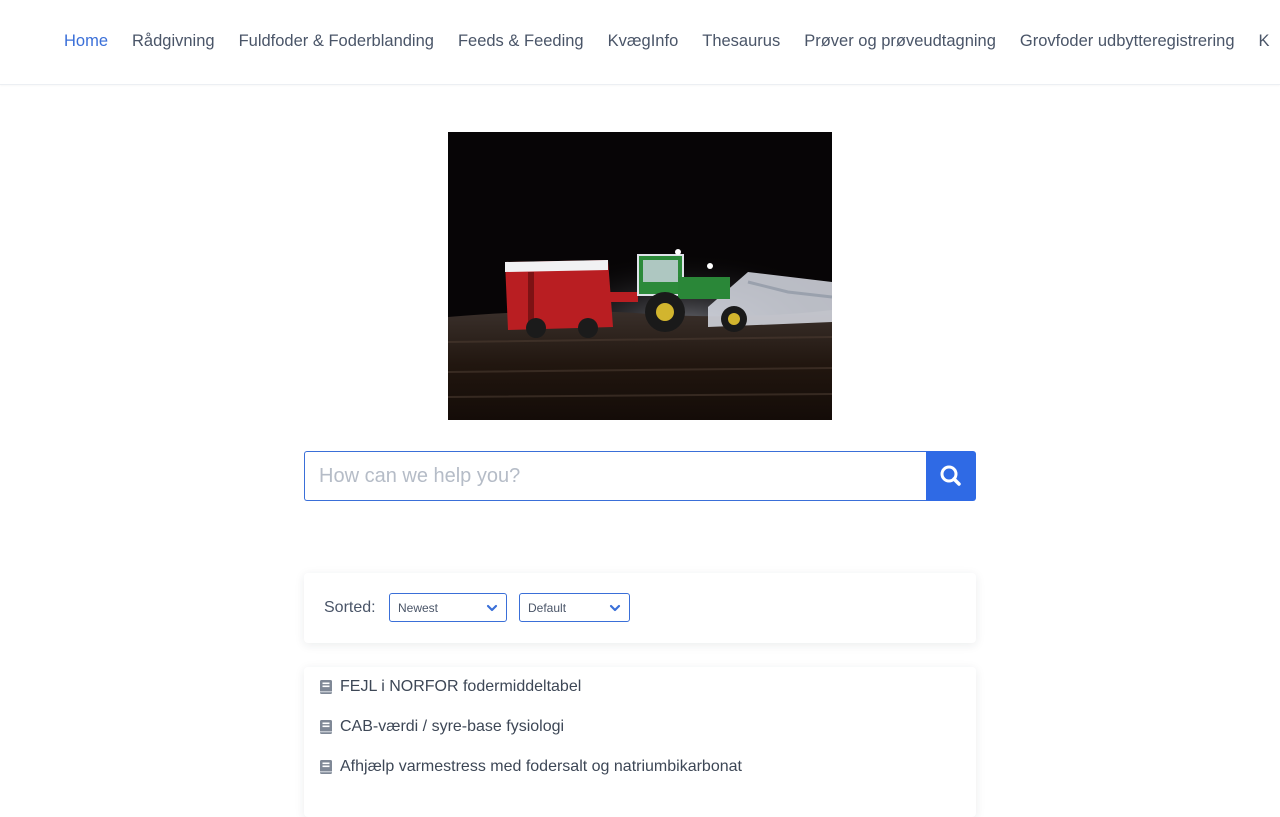 The width and height of the screenshot is (1280, 817). Describe the element at coordinates (461, 686) in the screenshot. I see `article-title: FEJL i NORFOR fodermiddeltabel` at that location.